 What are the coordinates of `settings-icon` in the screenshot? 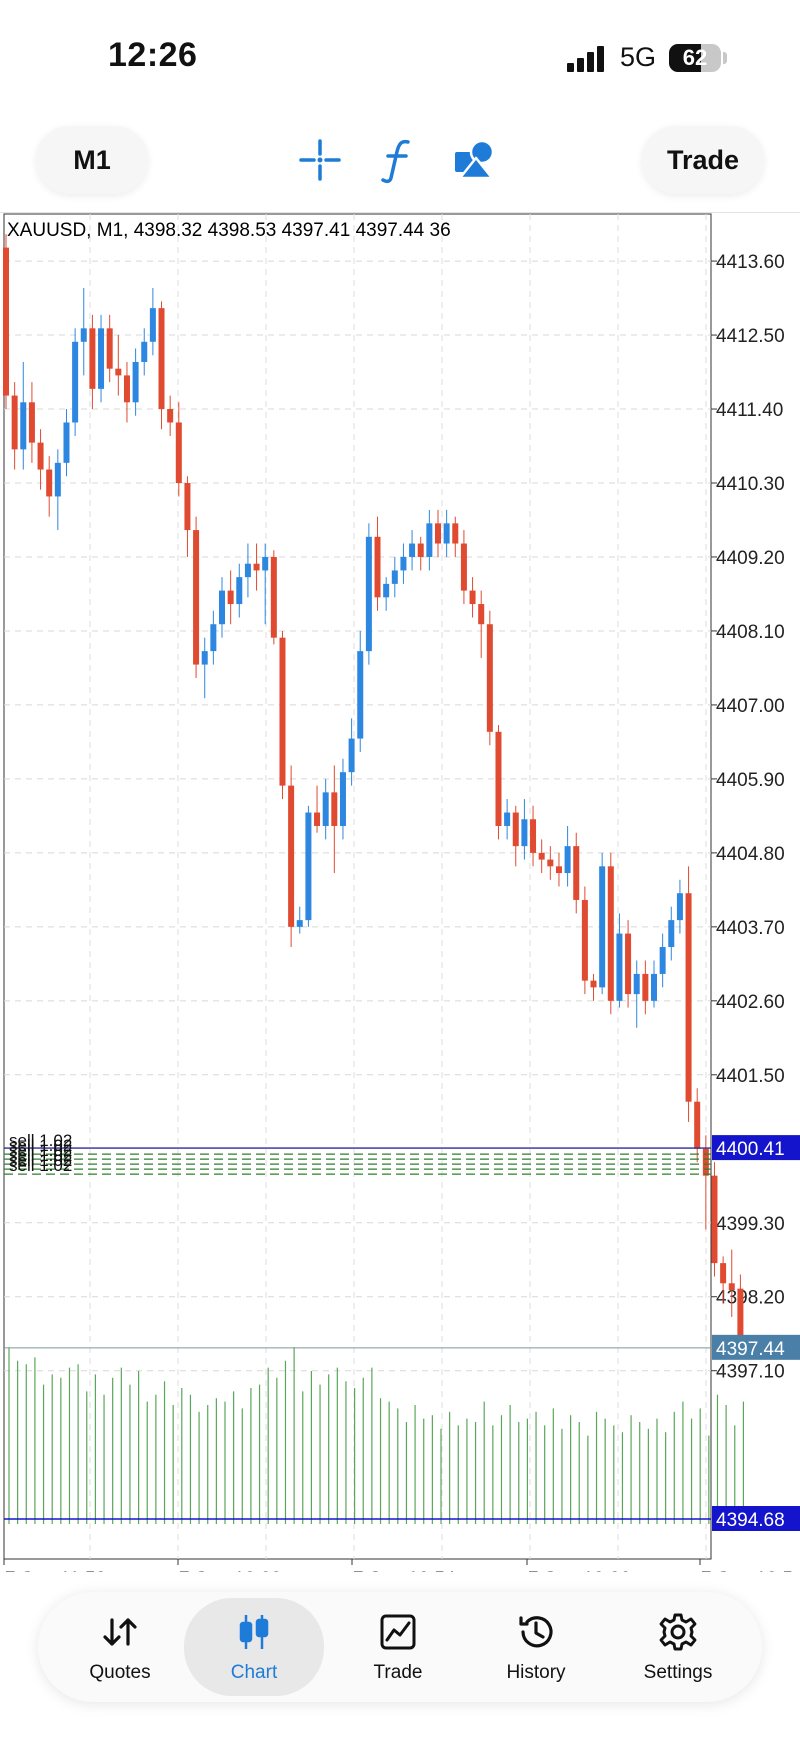 It's located at (678, 1632).